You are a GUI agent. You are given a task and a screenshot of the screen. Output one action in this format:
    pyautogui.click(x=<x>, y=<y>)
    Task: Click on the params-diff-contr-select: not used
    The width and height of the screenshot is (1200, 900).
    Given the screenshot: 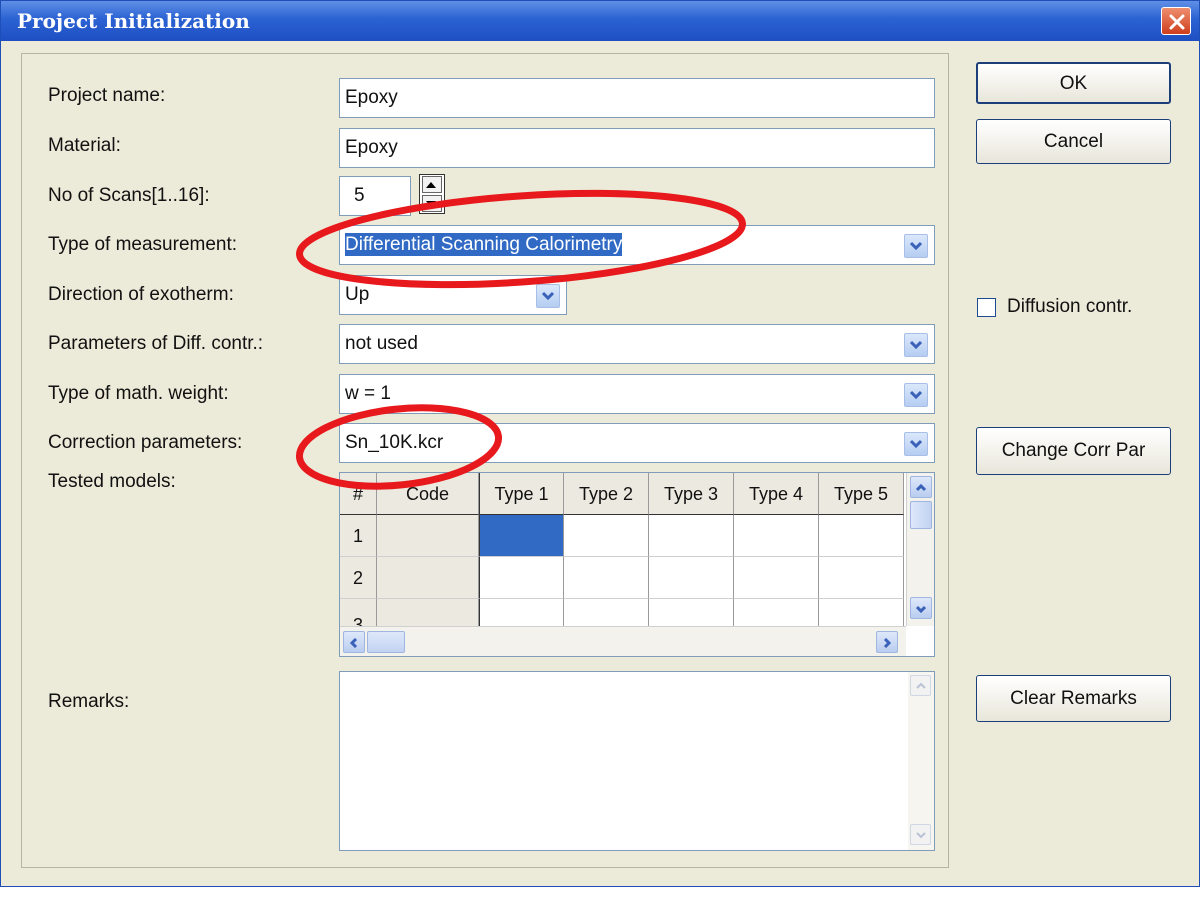 What is the action you would take?
    pyautogui.click(x=637, y=344)
    